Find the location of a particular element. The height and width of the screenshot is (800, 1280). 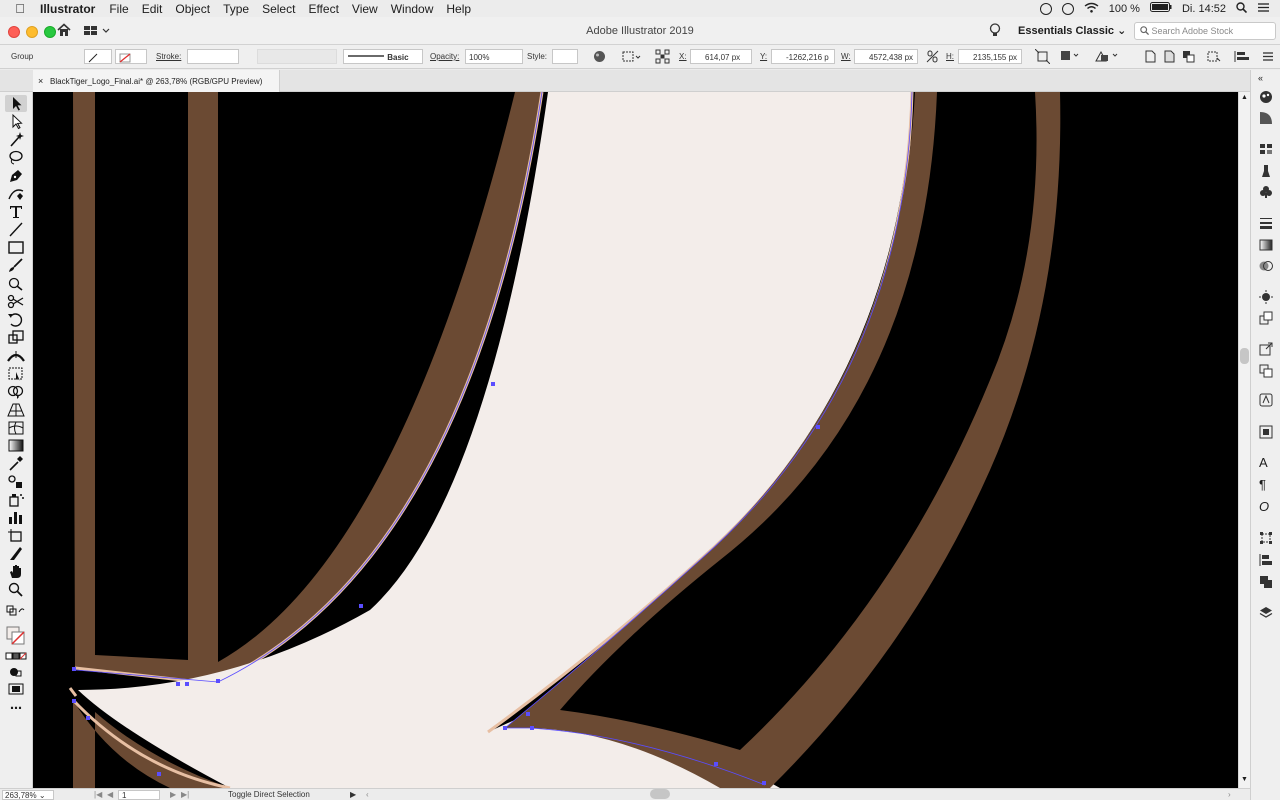

control-center-icon is located at coordinates (1263, 9).